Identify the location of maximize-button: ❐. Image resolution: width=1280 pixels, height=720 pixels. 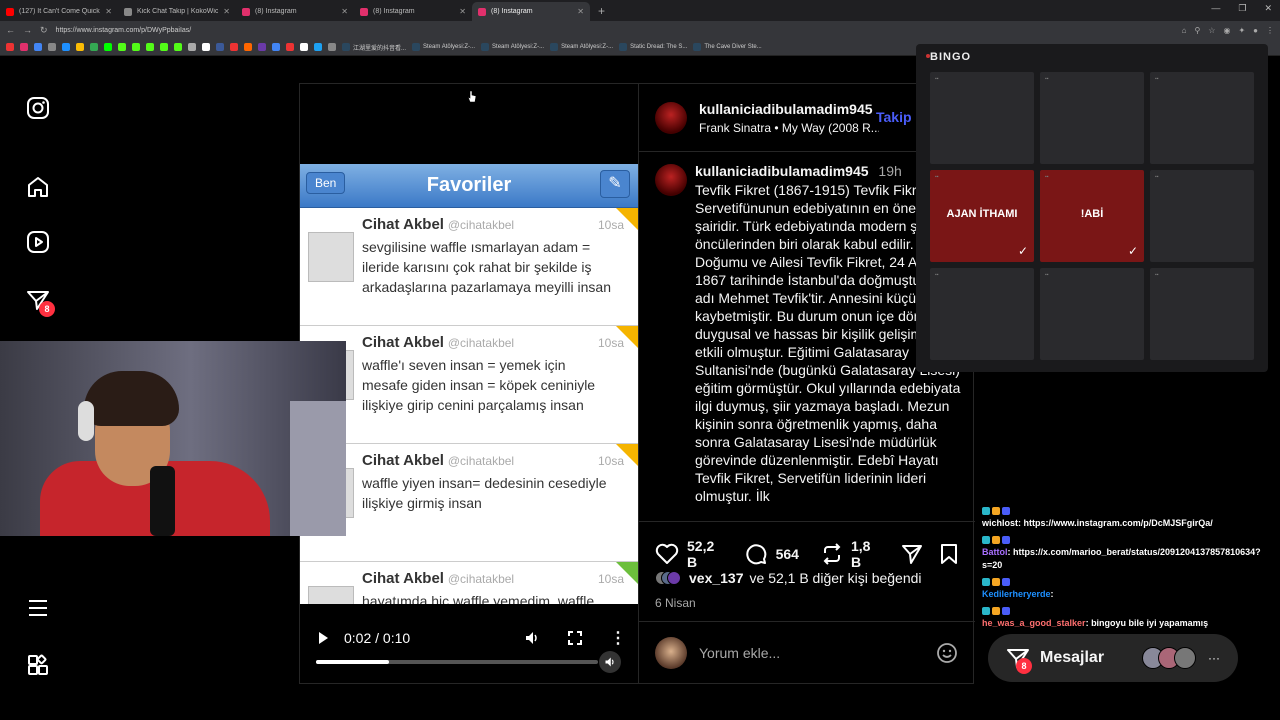
(1242, 8).